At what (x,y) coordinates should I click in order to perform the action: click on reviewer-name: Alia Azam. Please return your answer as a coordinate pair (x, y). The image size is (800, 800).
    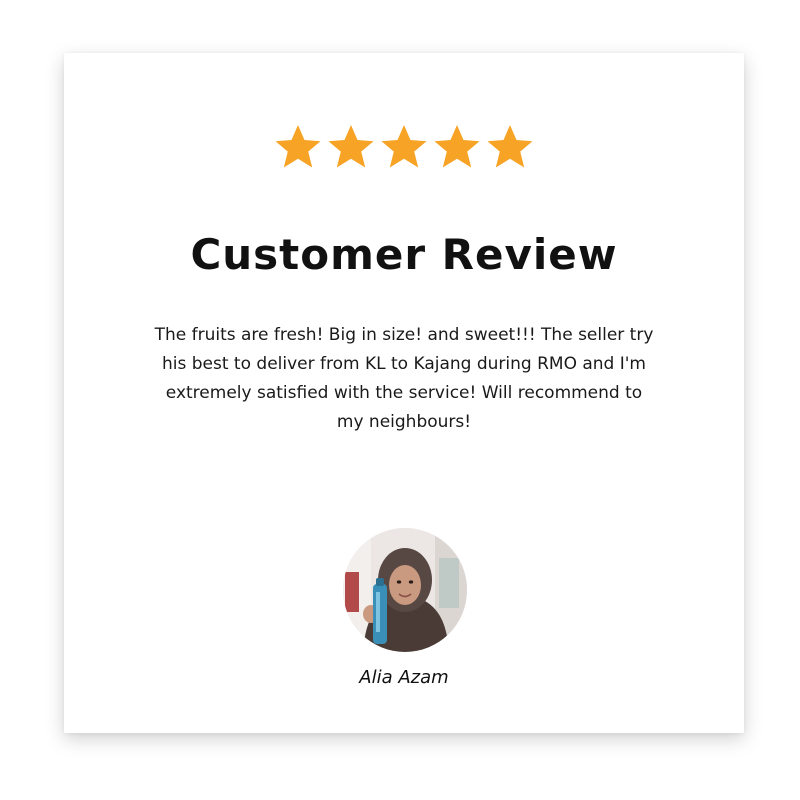
    Looking at the image, I should click on (404, 677).